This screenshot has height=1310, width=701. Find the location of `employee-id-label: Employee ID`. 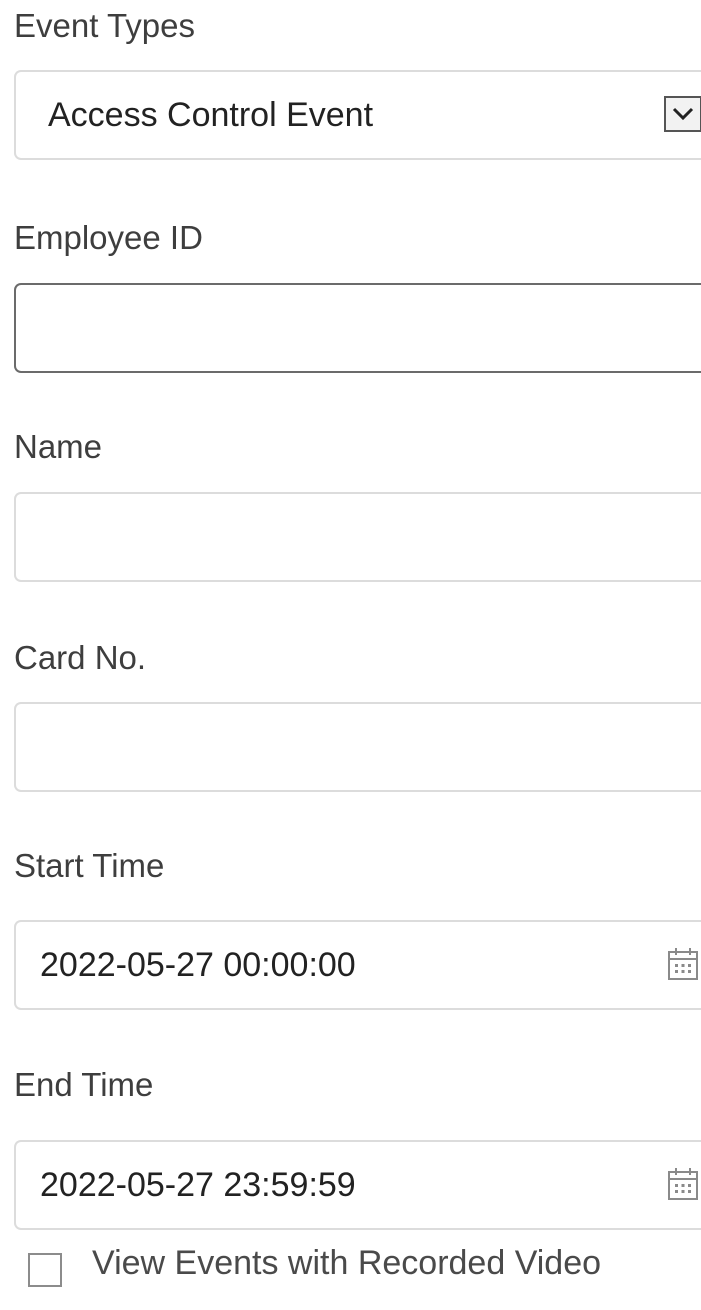

employee-id-label: Employee ID is located at coordinates (108, 237).